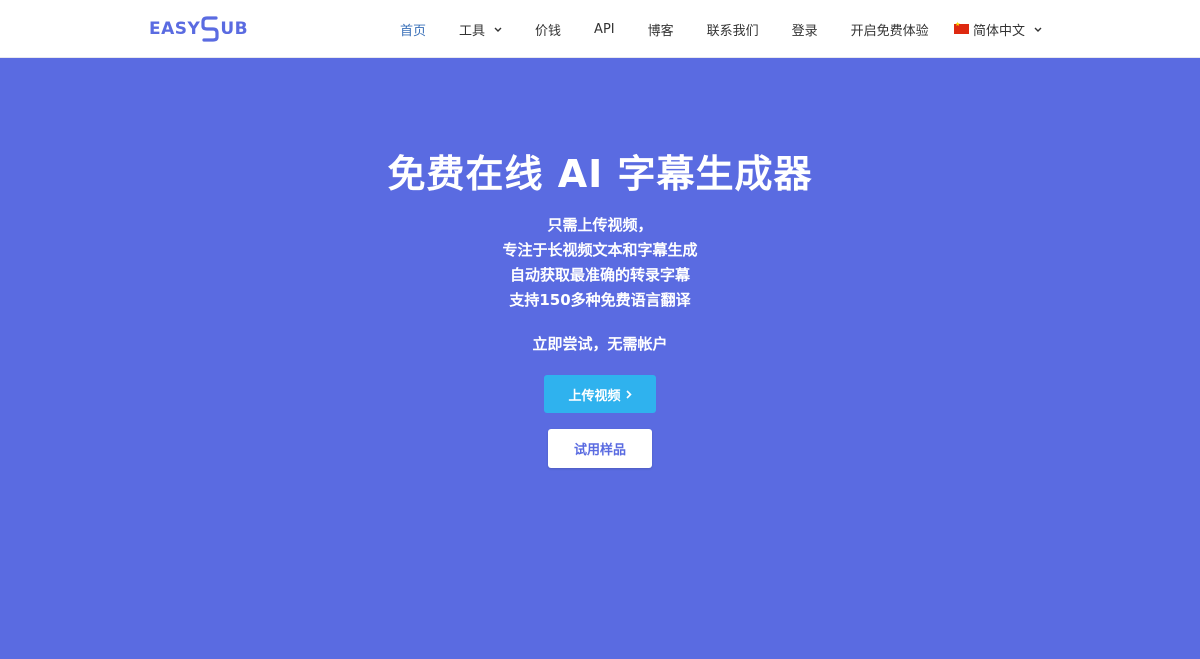 This screenshot has width=1200, height=659. I want to click on upload-video-button: 上传视频, so click(600, 394).